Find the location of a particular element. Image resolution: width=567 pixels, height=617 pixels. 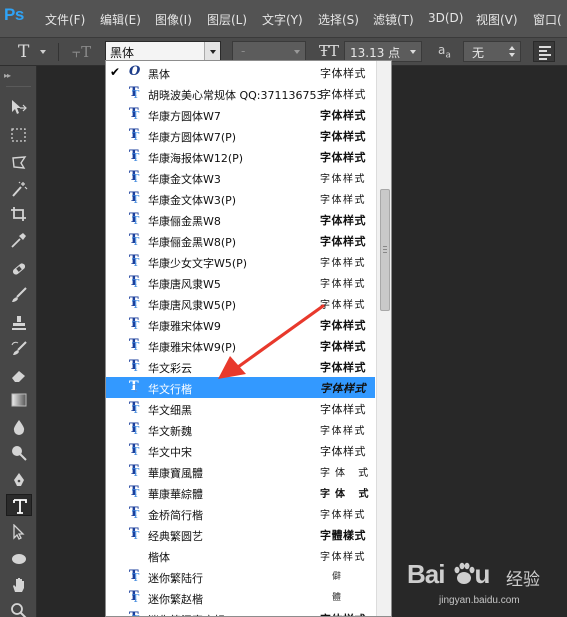

baidu-watermark: Bai u 经验 jingyan.baidu.com is located at coordinates (485, 585).